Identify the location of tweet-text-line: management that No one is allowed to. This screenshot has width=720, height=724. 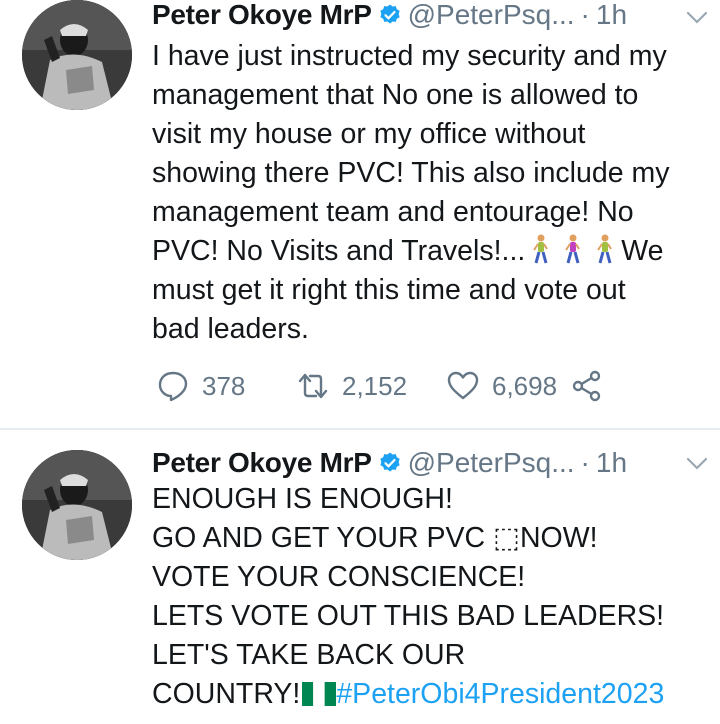
(395, 95).